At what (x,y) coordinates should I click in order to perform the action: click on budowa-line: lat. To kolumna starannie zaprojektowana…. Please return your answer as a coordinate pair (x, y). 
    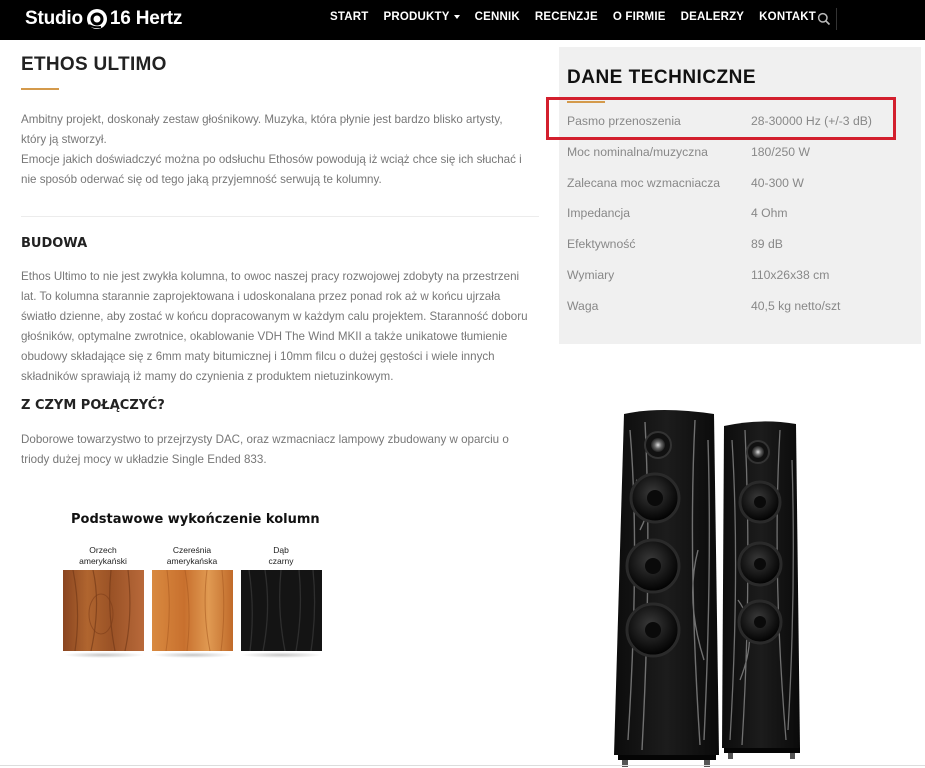
    Looking at the image, I should click on (261, 296).